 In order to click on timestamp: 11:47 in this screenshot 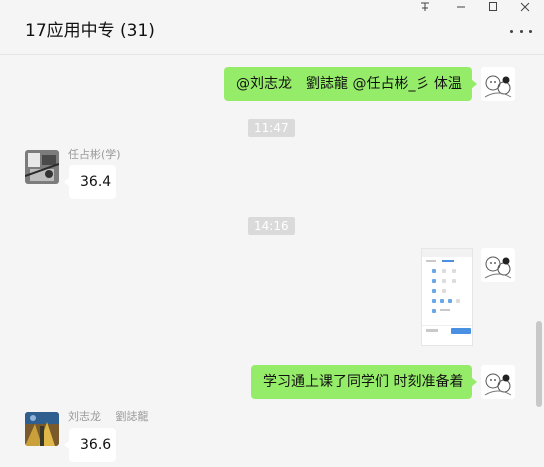, I will do `click(271, 128)`.